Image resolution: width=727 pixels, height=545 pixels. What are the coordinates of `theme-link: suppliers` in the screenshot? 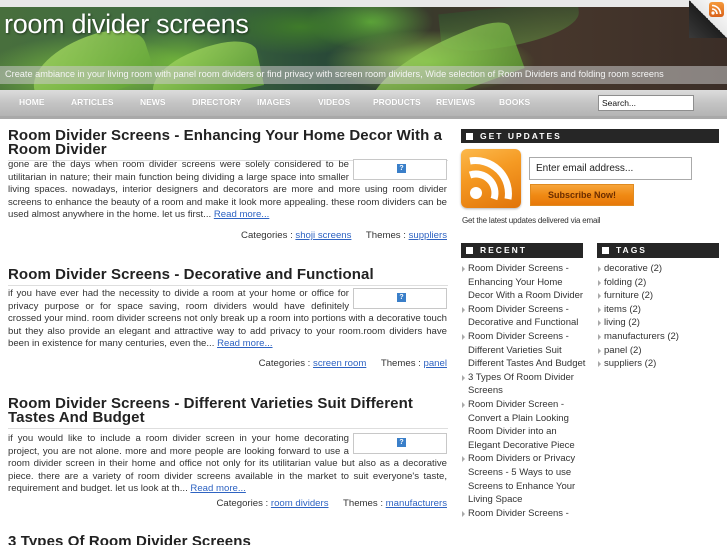 It's located at (428, 235).